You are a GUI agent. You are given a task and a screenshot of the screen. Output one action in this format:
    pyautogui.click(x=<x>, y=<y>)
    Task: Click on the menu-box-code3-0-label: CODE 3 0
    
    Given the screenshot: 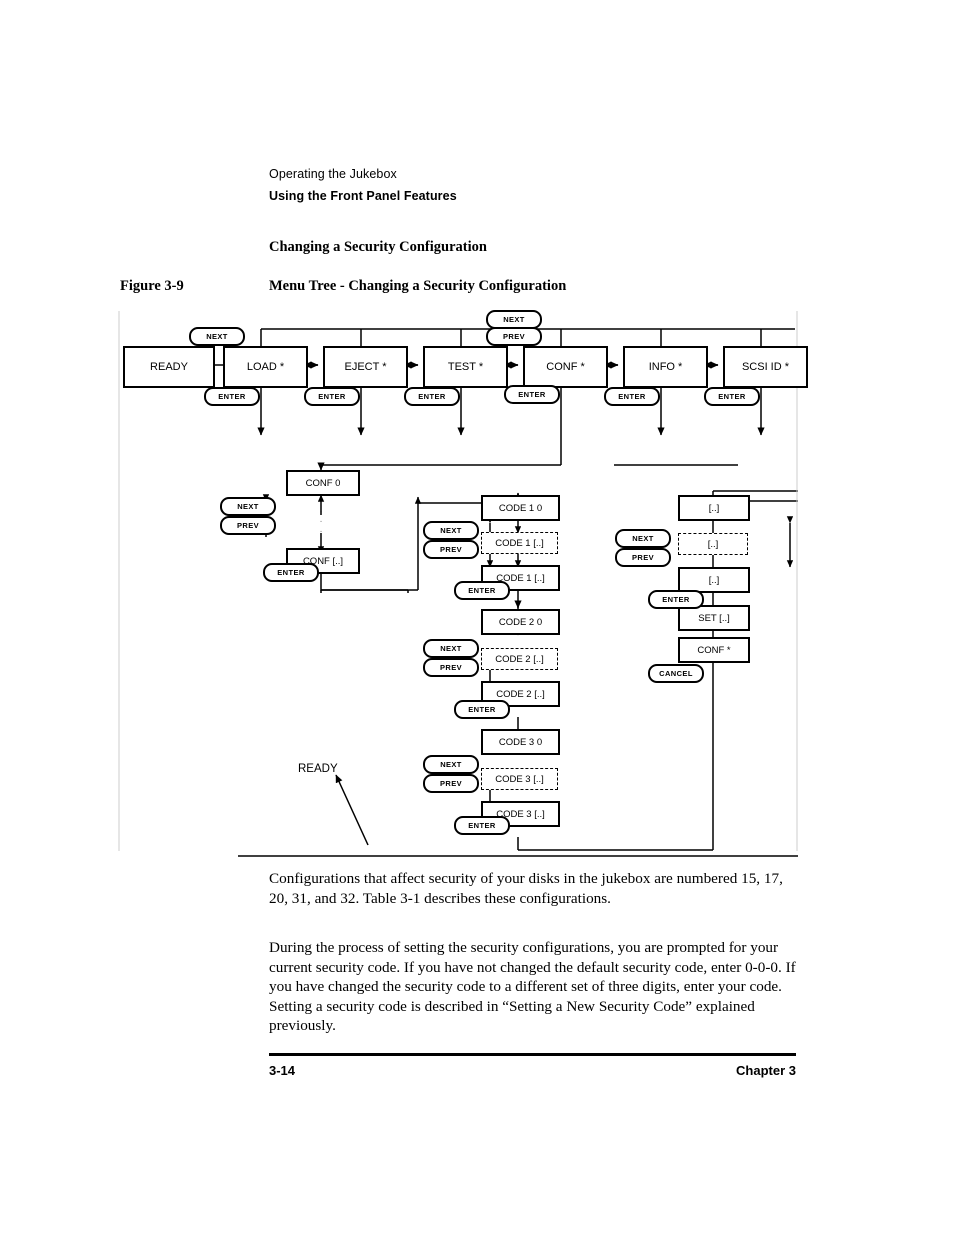 What is the action you would take?
    pyautogui.click(x=520, y=742)
    